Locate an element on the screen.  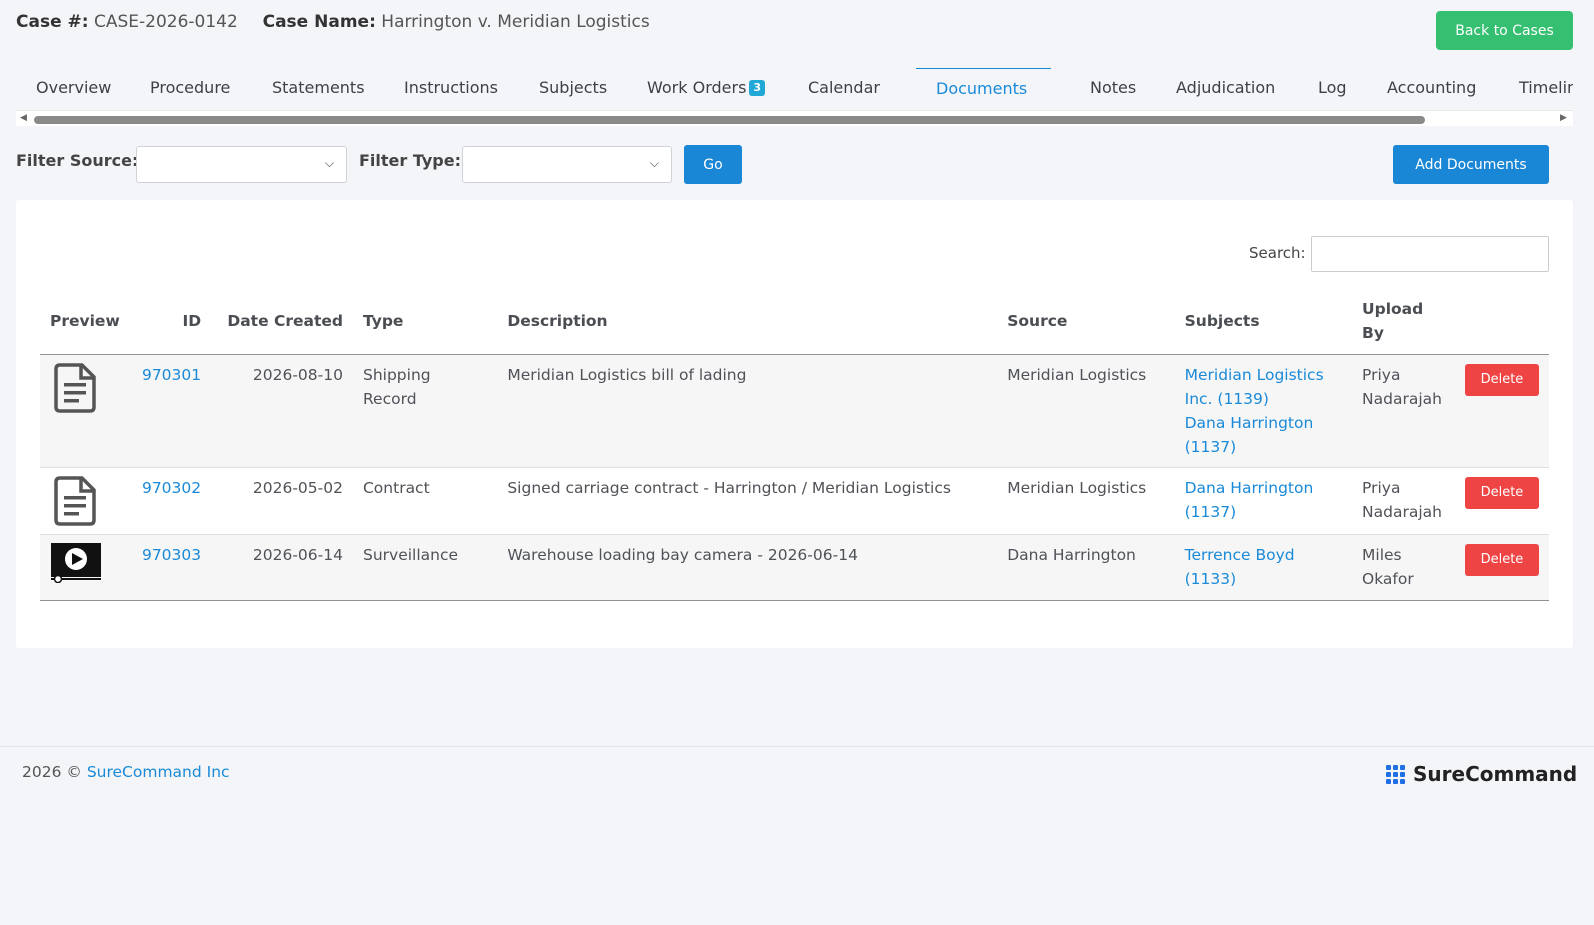
document-source: Dana Harrington is located at coordinates (1086, 567).